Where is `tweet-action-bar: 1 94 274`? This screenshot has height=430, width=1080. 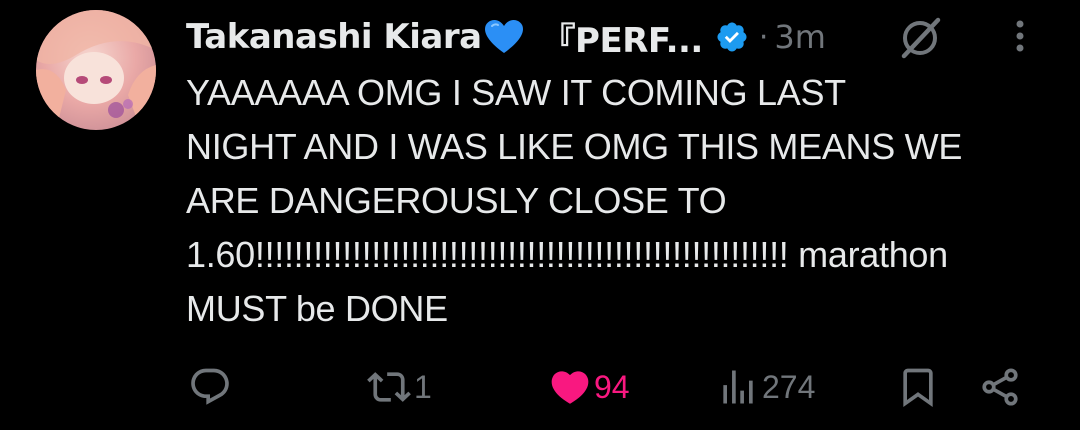
tweet-action-bar: 1 94 274 is located at coordinates (540, 387).